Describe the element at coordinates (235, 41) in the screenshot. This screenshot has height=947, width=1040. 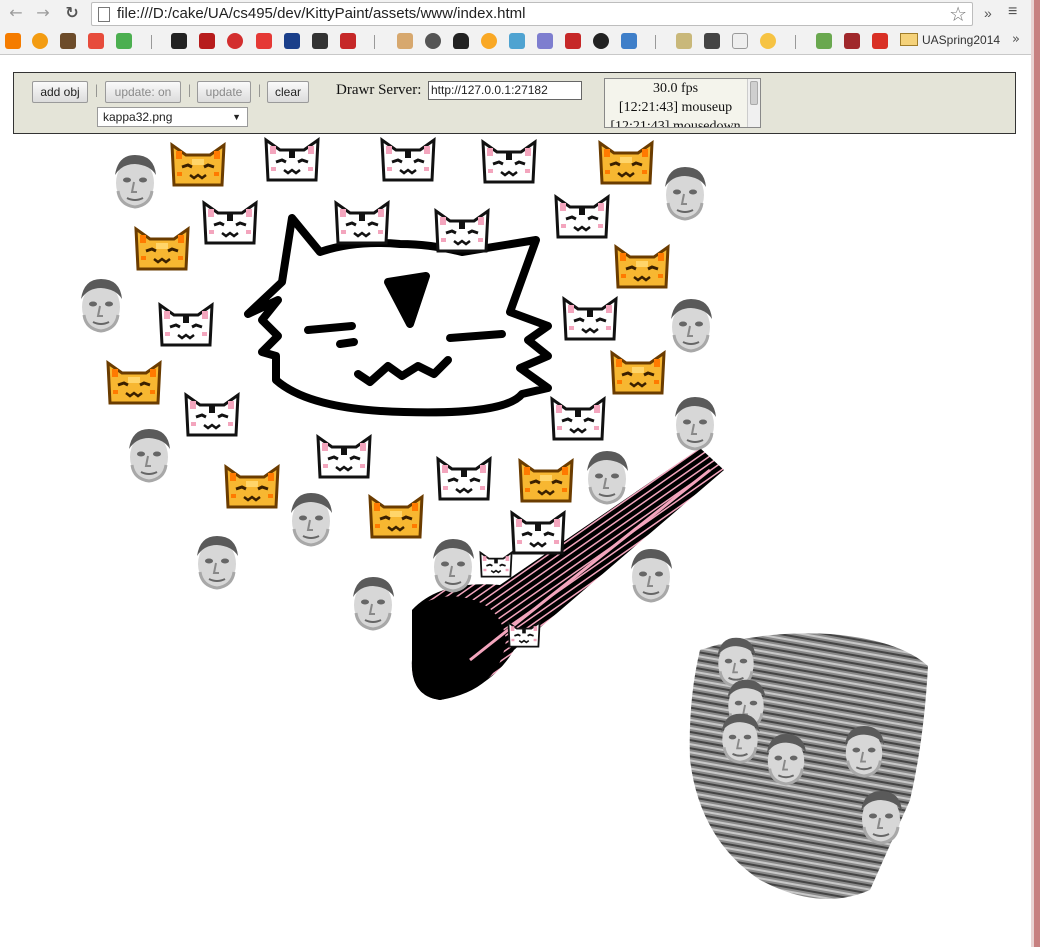
I see `bookmark-bull-icon` at that location.